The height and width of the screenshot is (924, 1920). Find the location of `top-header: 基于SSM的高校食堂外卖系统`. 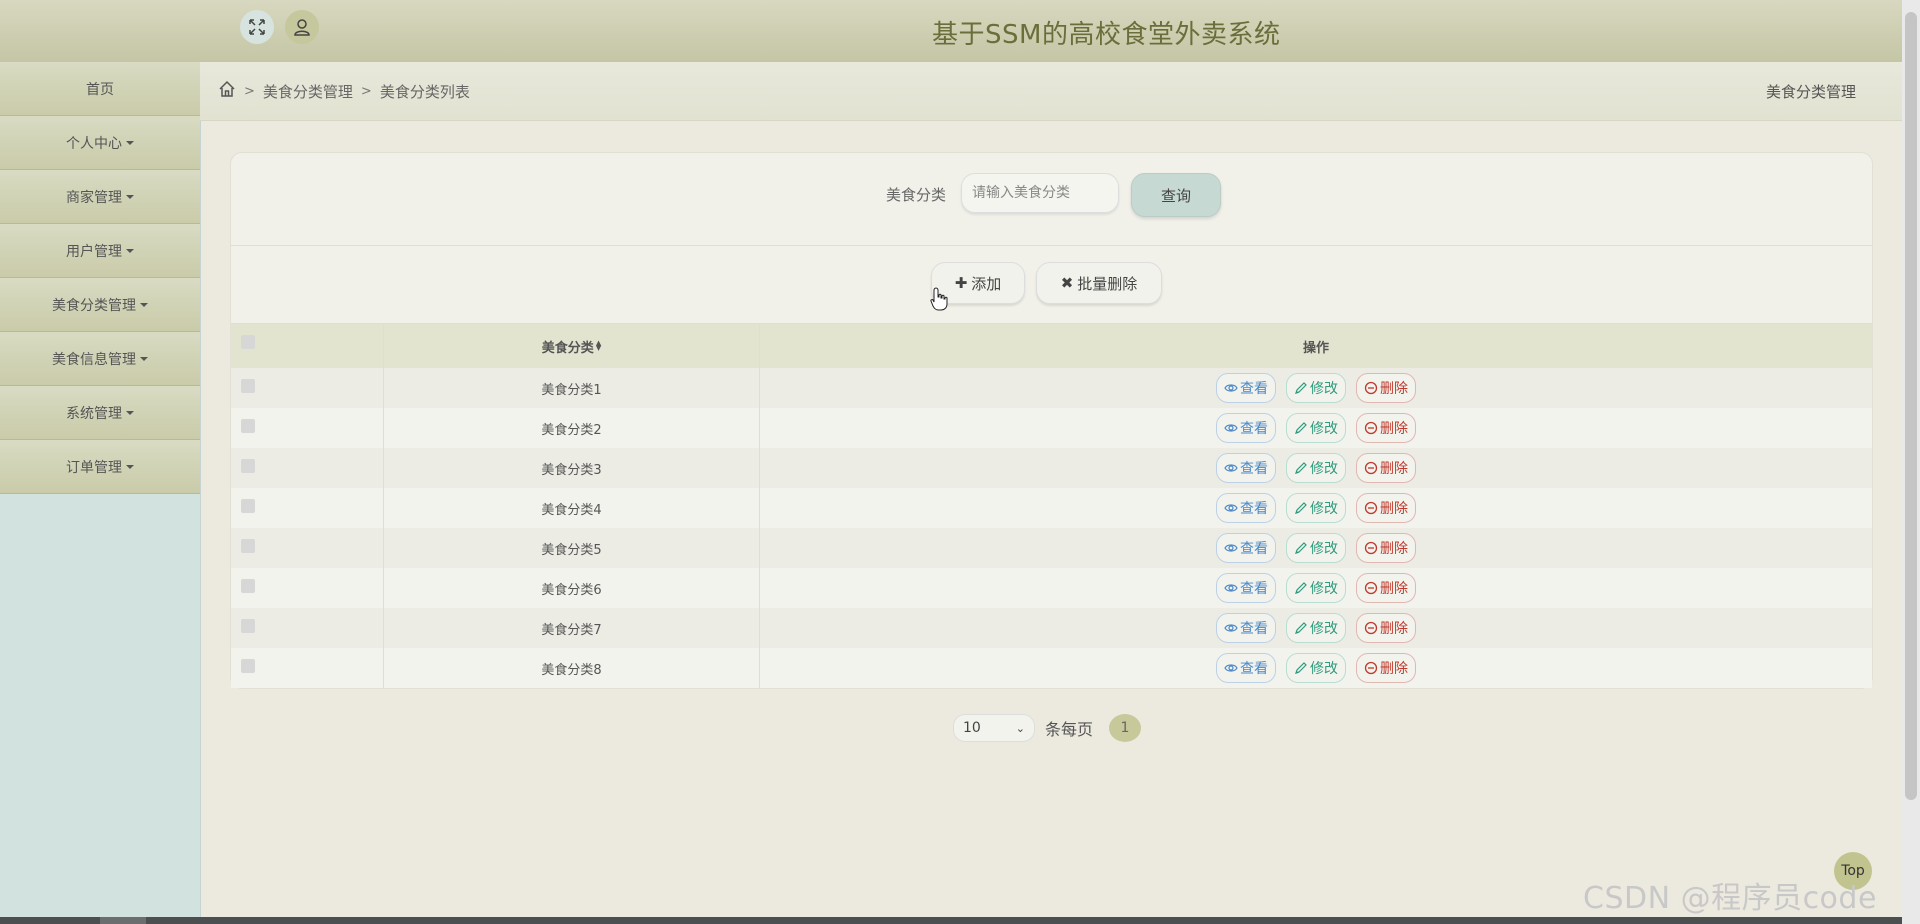

top-header: 基于SSM的高校食堂外卖系统 is located at coordinates (951, 31).